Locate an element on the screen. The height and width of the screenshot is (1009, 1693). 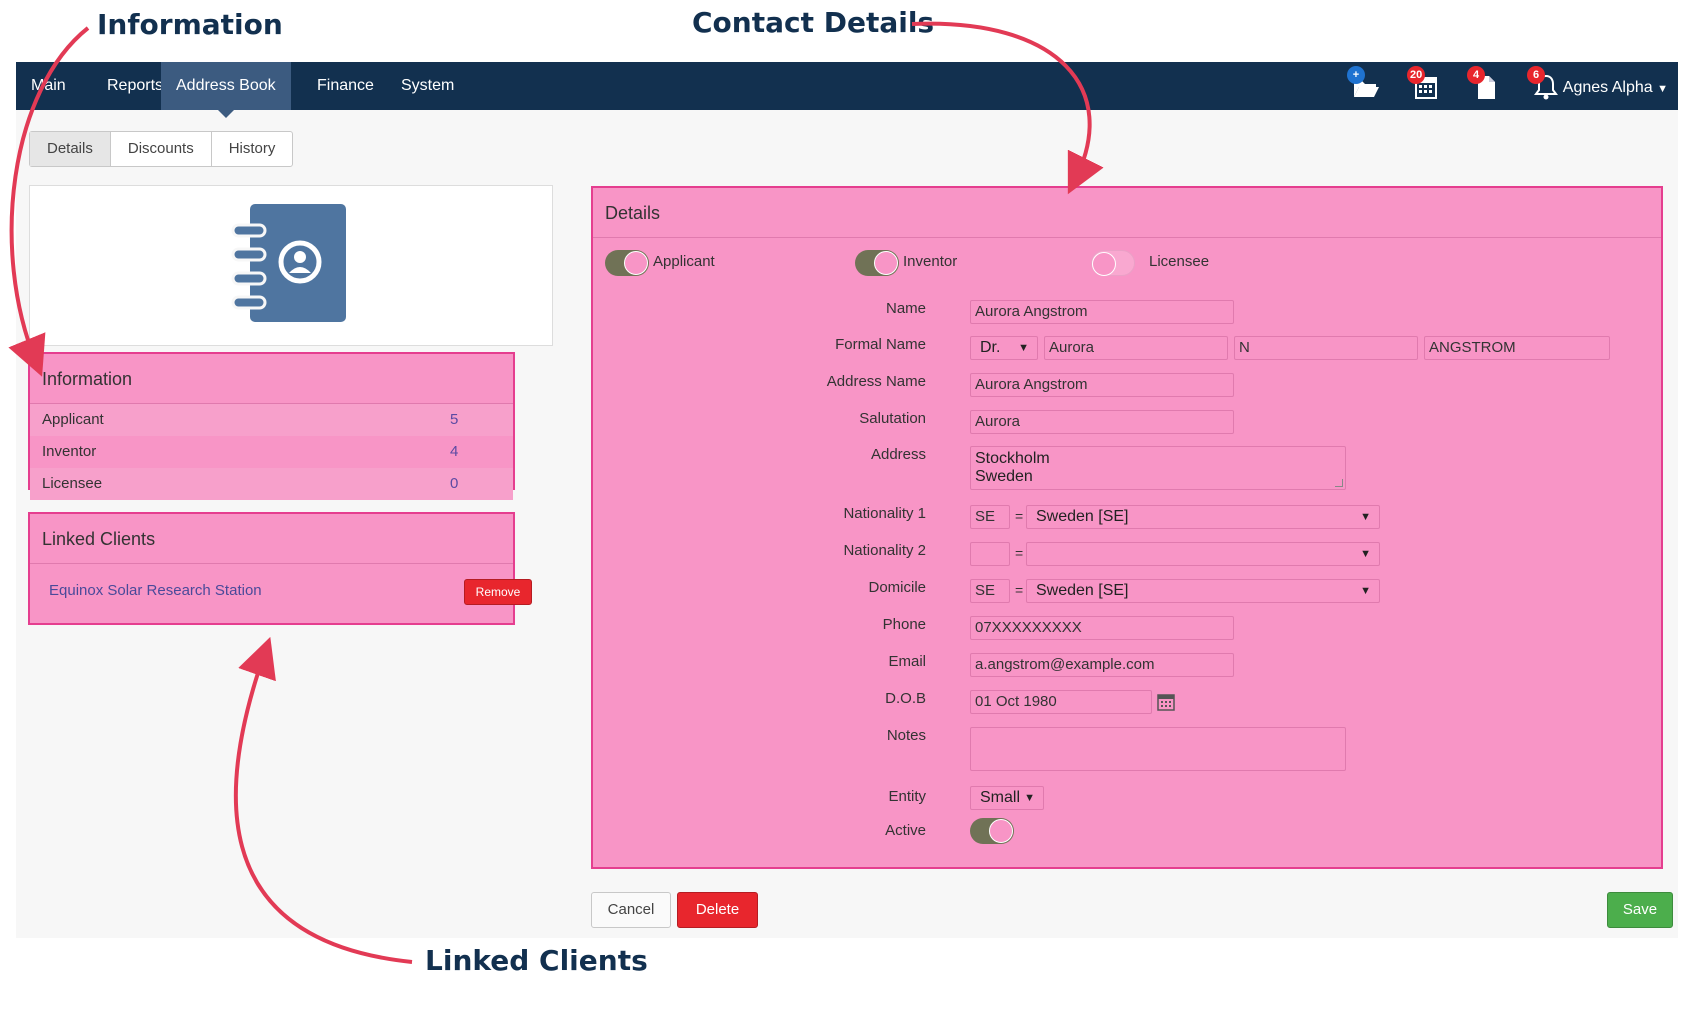
linked-client-row: Equinox Solar Research Station Remove is located at coordinates (281, 594).